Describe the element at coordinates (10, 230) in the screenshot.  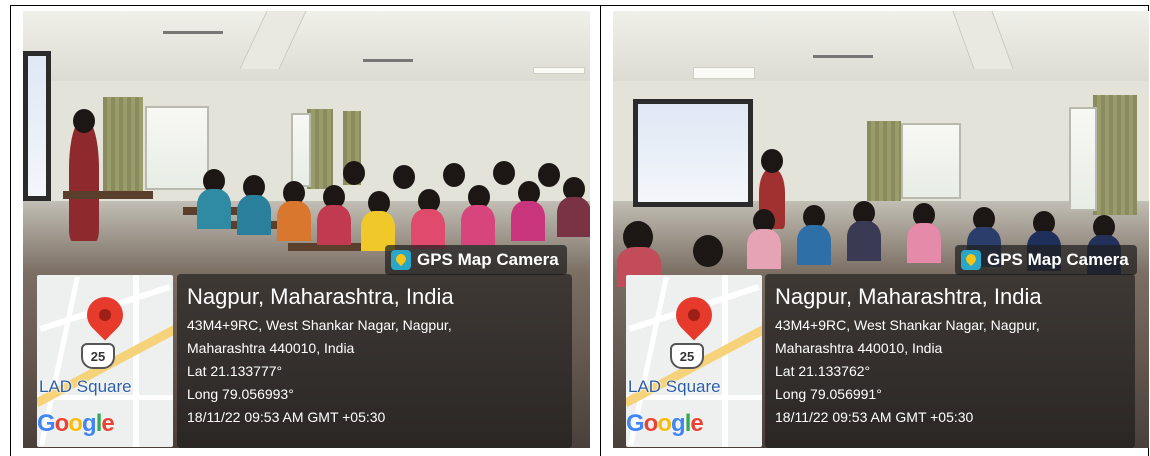
I see `table-border-left` at that location.